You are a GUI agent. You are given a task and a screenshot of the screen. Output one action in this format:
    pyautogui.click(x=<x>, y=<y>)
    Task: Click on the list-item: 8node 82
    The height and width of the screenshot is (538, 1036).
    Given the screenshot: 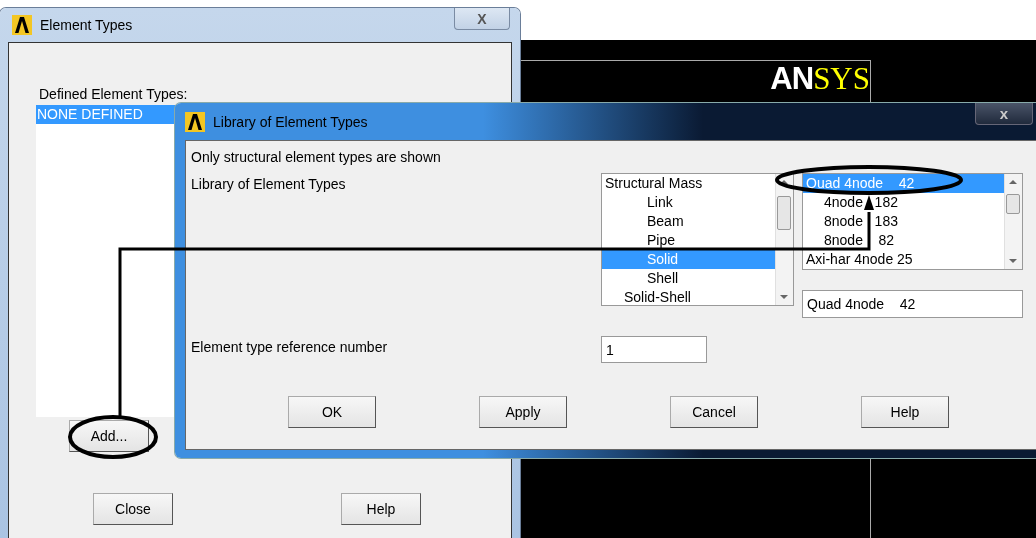 What is the action you would take?
    pyautogui.click(x=903, y=240)
    